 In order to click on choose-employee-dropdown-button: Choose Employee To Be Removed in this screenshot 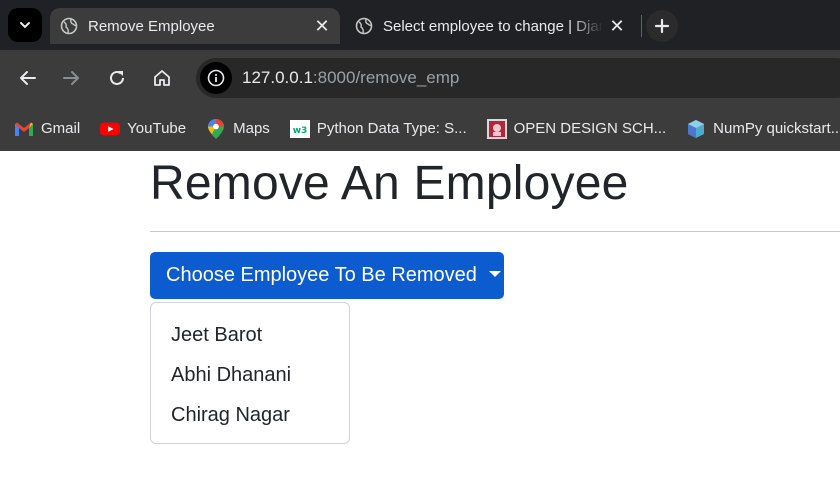, I will do `click(327, 275)`.